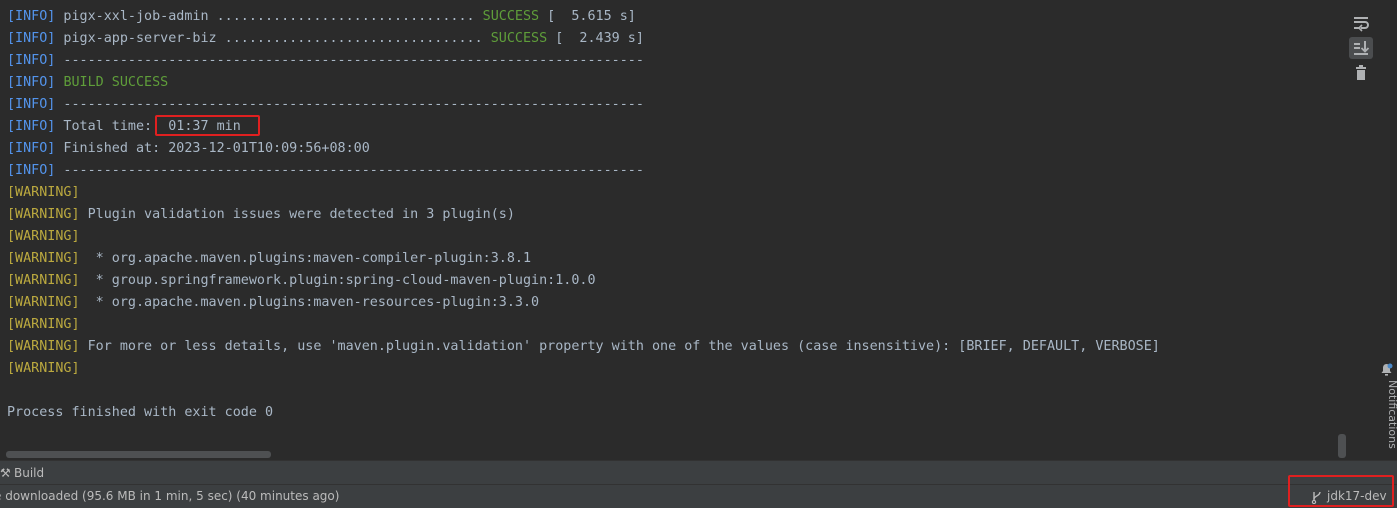 The image size is (1397, 508). I want to click on soft-wrap-icon, so click(1361, 23).